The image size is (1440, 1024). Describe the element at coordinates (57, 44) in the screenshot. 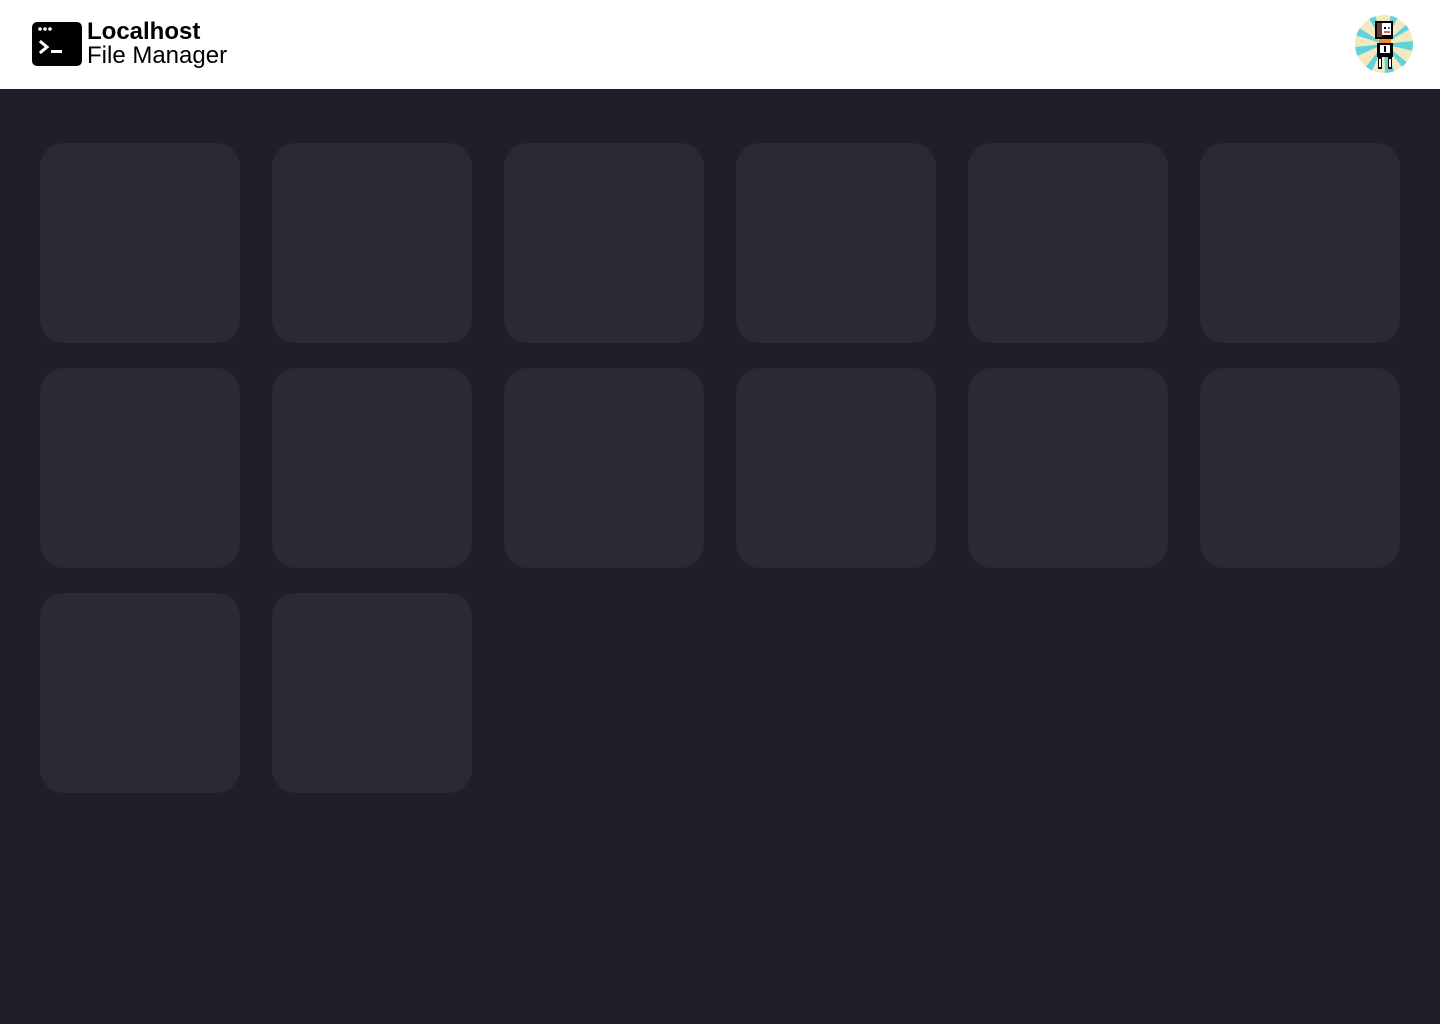

I see `terminal-icon` at that location.